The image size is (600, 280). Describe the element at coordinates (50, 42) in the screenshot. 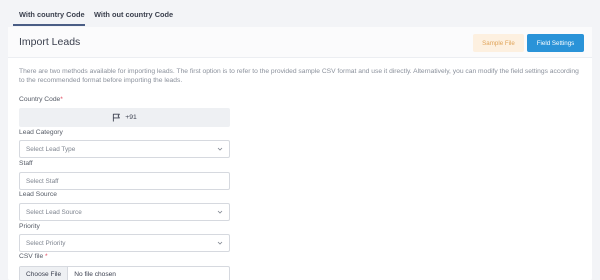

I see `page-title: Import Leads` at that location.